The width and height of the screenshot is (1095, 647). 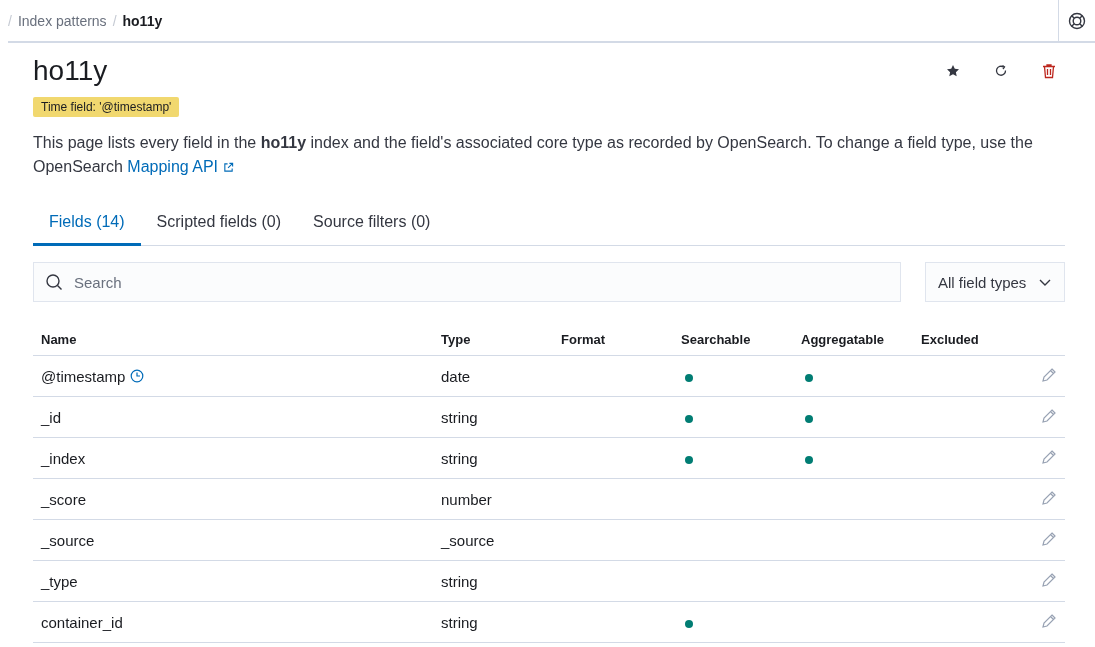 I want to click on help-icon, so click(x=1077, y=20).